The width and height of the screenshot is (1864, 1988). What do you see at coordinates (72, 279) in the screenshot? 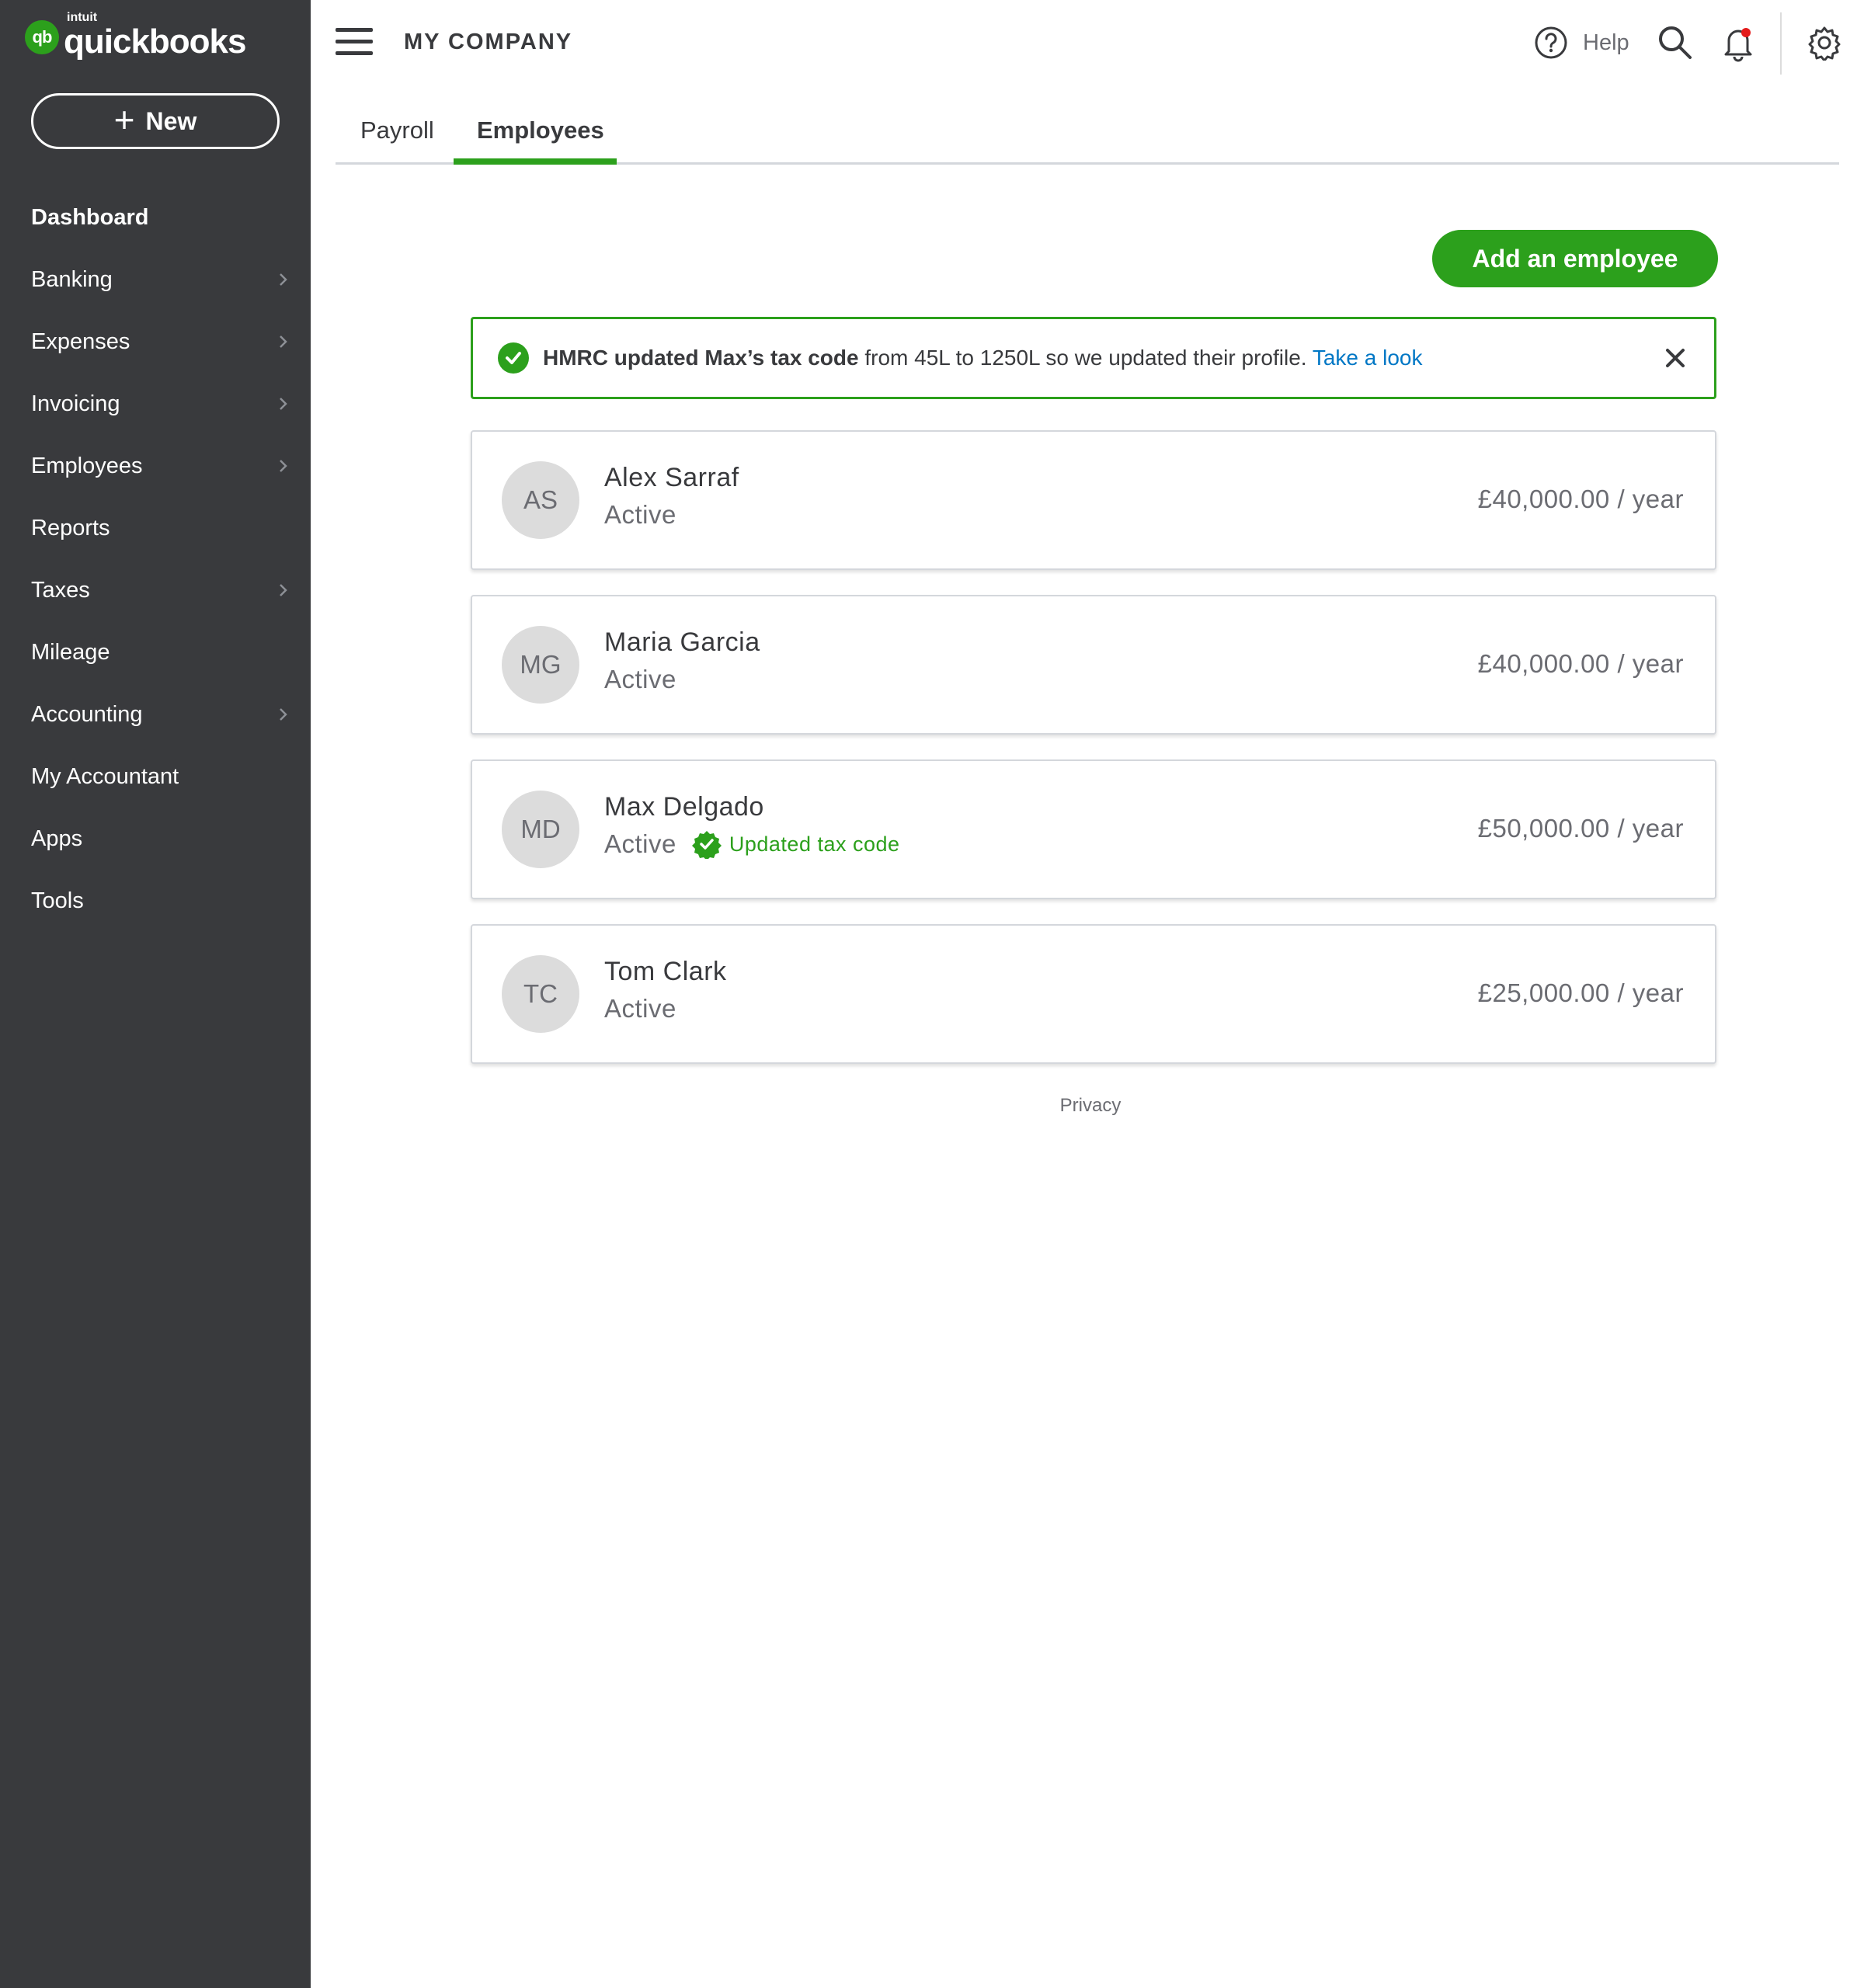
I see `sidebar-item-label: Banking` at bounding box center [72, 279].